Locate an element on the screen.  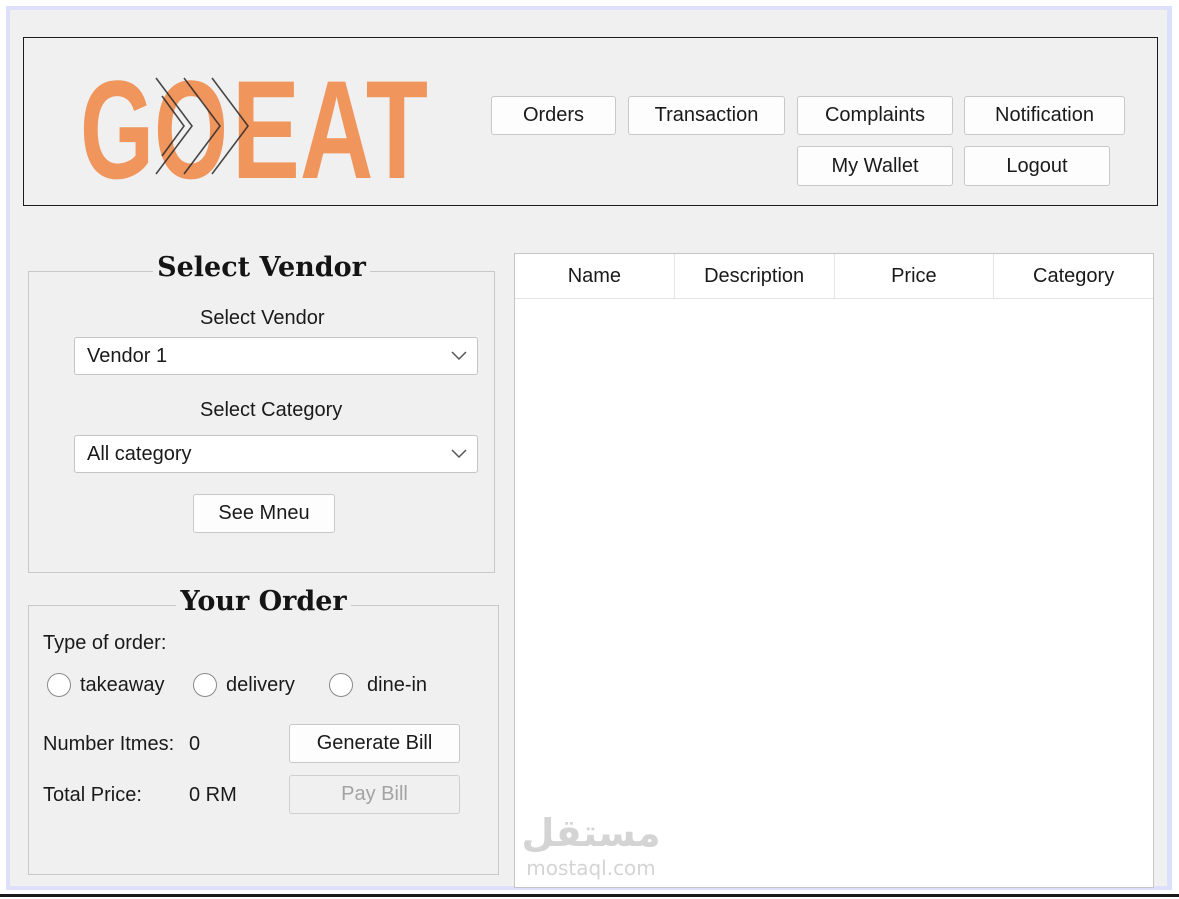
takeaway-label: takeaway is located at coordinates (122, 685).